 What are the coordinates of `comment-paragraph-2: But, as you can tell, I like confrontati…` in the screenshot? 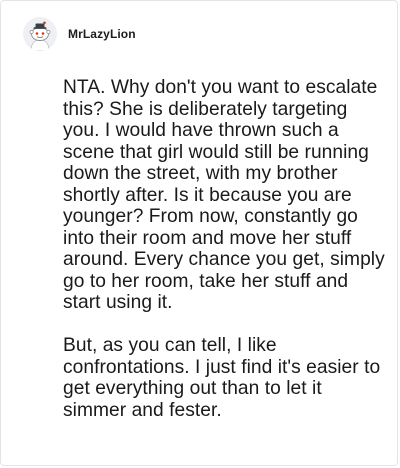 It's located at (222, 378).